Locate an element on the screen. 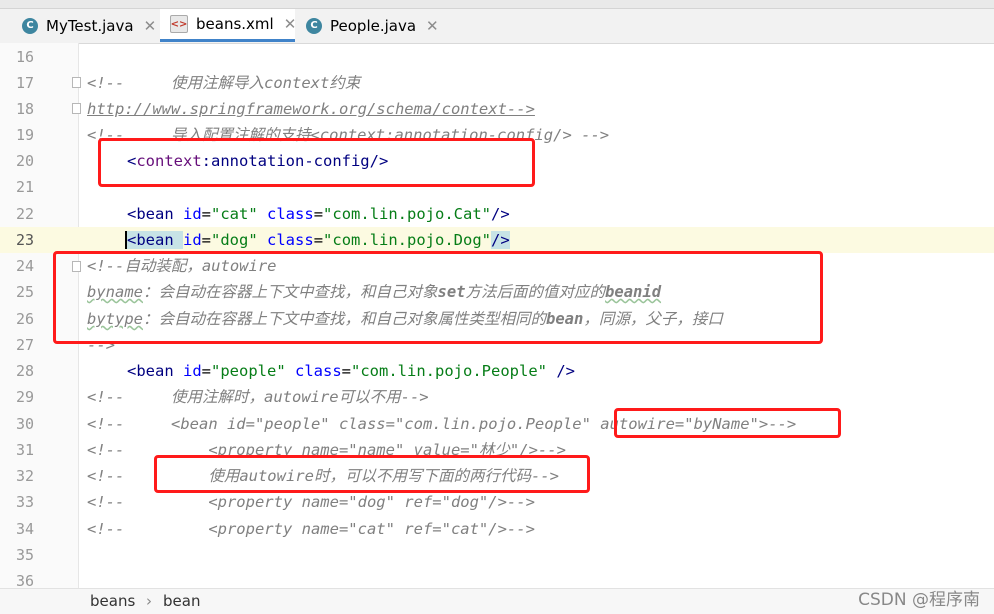  line-number: 29 is located at coordinates (24, 397).